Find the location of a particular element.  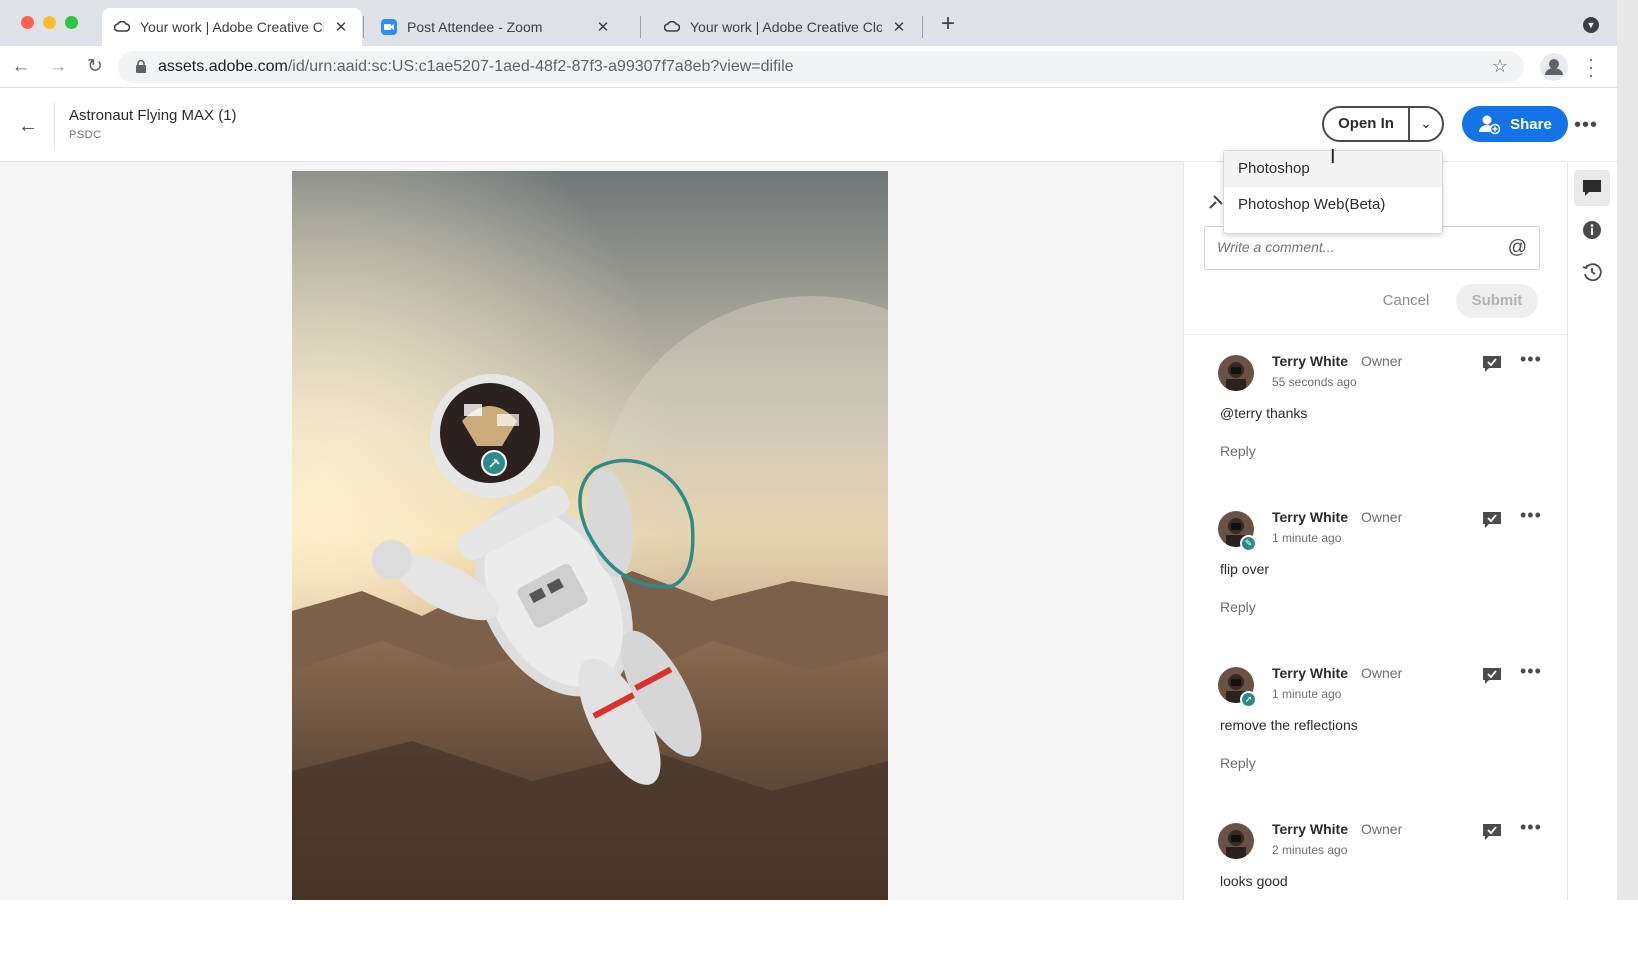

comment-text: flip over is located at coordinates (1245, 569).